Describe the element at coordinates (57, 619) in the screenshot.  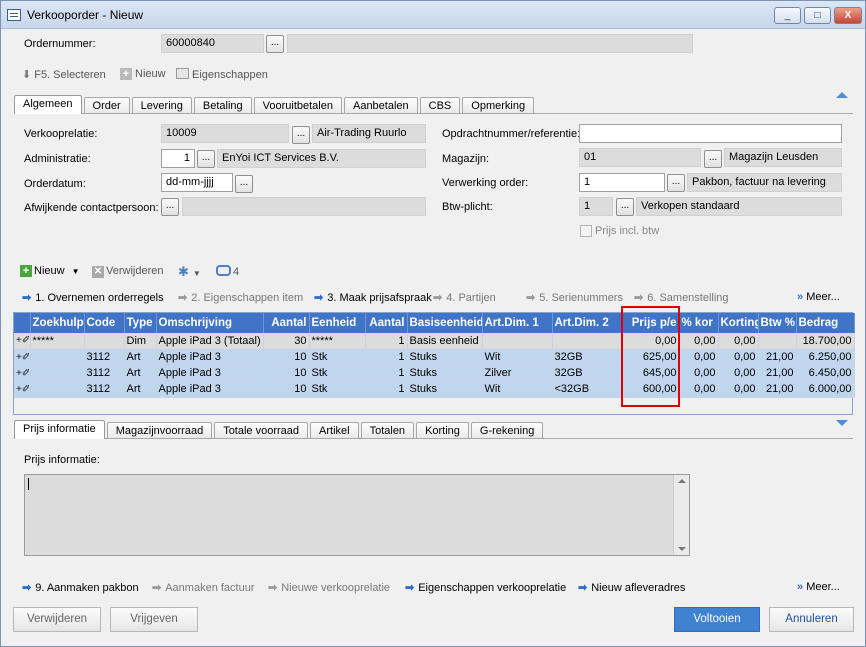
I see `delete-button: Verwijderen` at that location.